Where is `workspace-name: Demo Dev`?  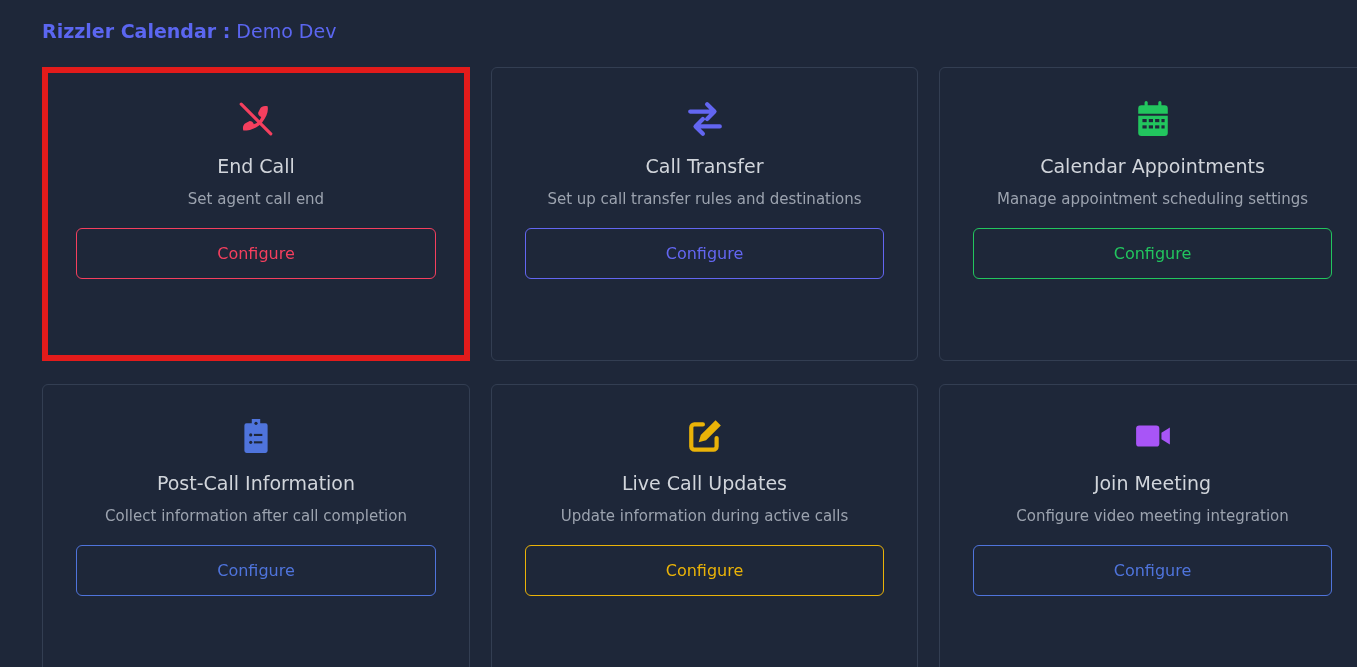 workspace-name: Demo Dev is located at coordinates (286, 31).